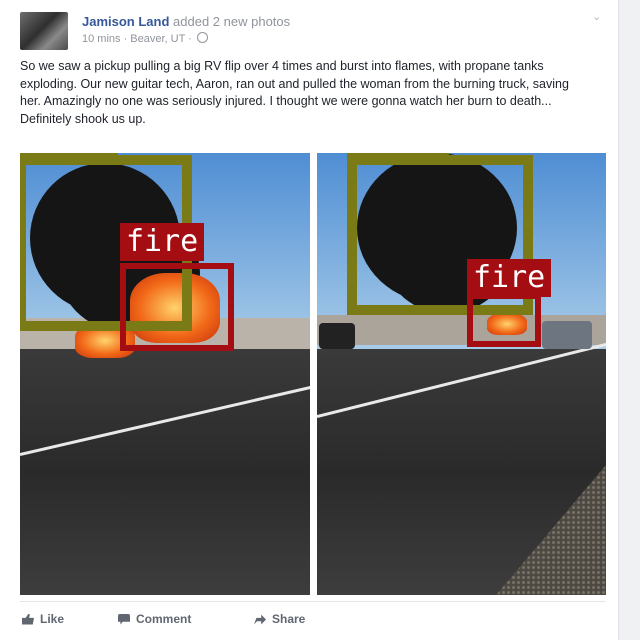 The image size is (640, 640). I want to click on post-header: Jamison Land added 2 new photos, so click(186, 21).